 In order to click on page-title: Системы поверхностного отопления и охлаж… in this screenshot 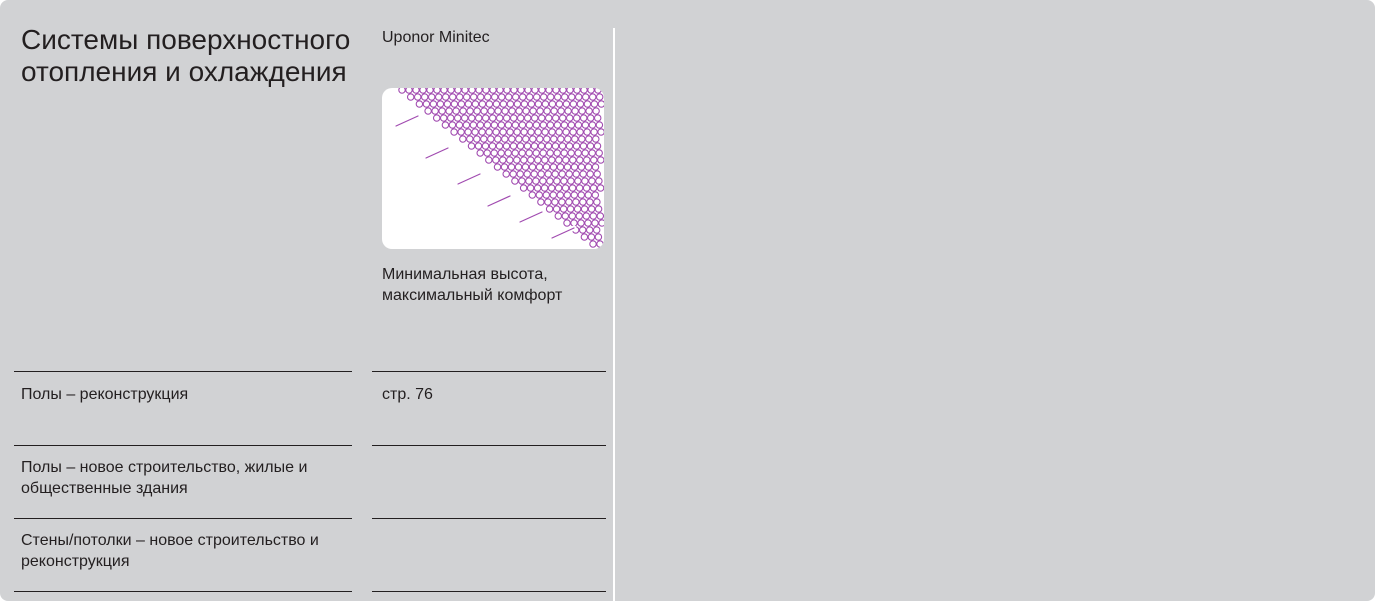, I will do `click(186, 55)`.